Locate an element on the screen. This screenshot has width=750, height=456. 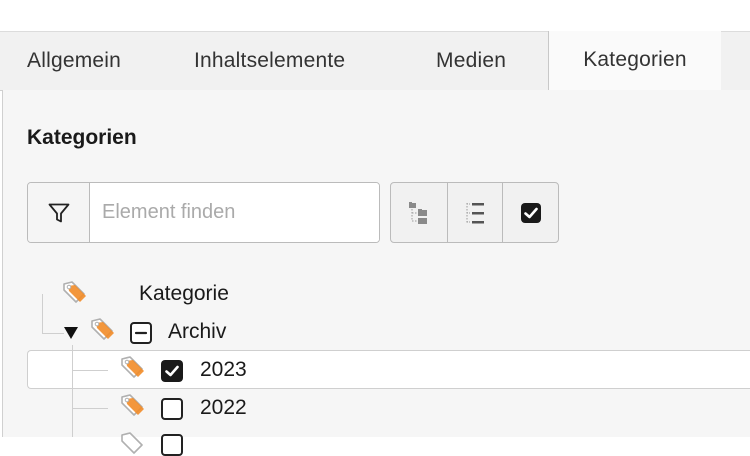
filter-funnel-icon is located at coordinates (58, 212).